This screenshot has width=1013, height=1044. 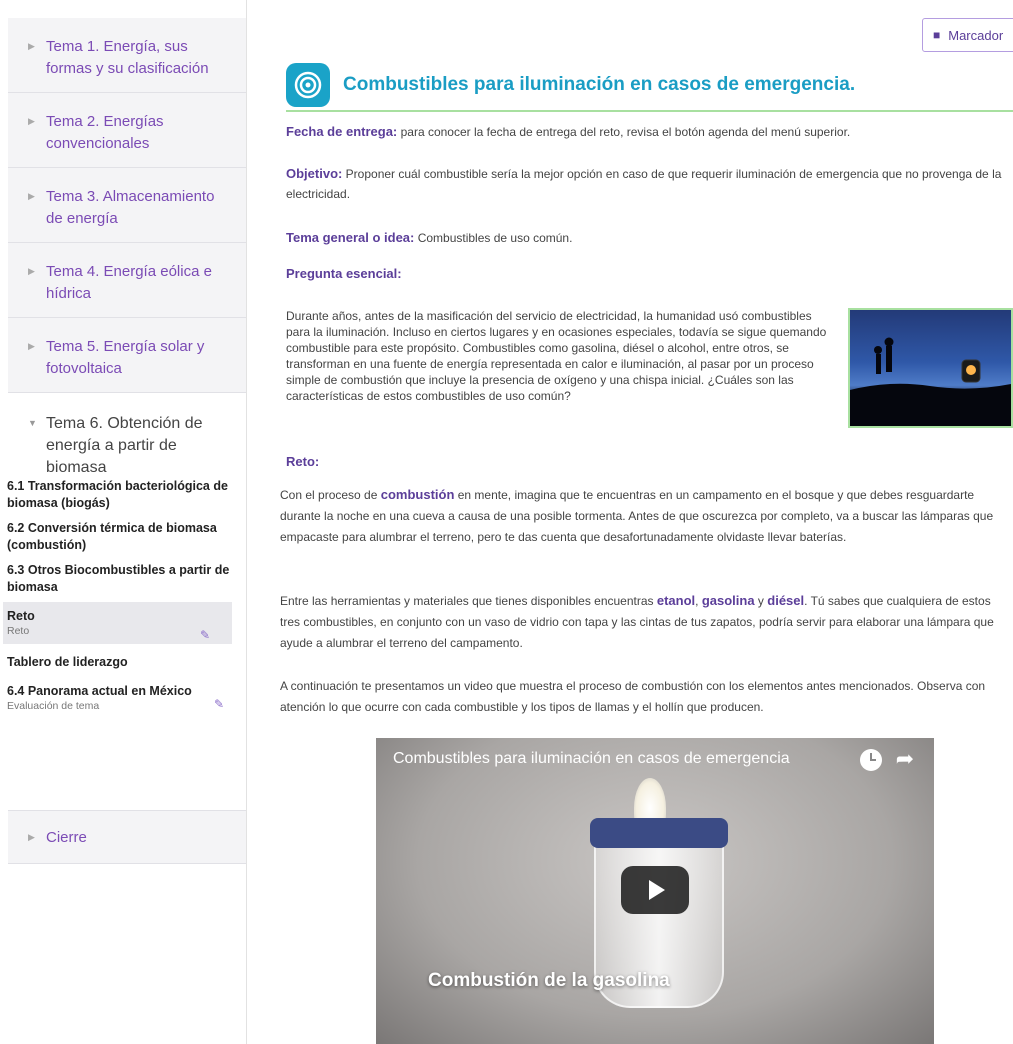 What do you see at coordinates (330, 495) in the screenshot?
I see `reto-p1-a: Con el proceso de` at bounding box center [330, 495].